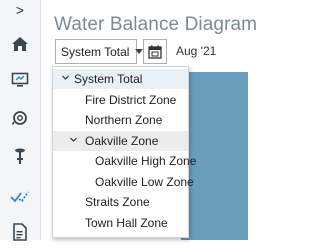 Image resolution: width=320 pixels, height=252 pixels. I want to click on meter-icon, so click(19, 118).